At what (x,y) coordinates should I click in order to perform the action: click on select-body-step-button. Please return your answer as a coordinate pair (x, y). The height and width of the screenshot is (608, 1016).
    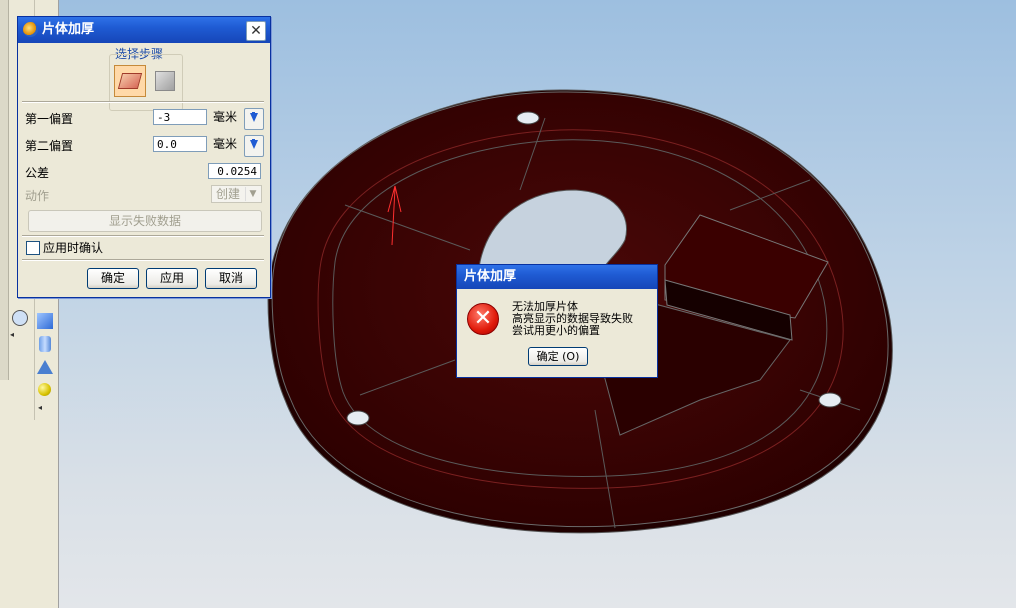
    Looking at the image, I should click on (164, 80).